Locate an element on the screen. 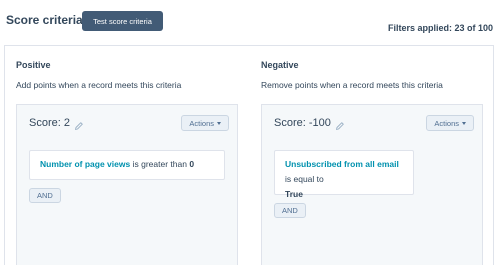 The height and width of the screenshot is (265, 500). filters-applied-count: Filters applied: 23 of 100 is located at coordinates (440, 28).